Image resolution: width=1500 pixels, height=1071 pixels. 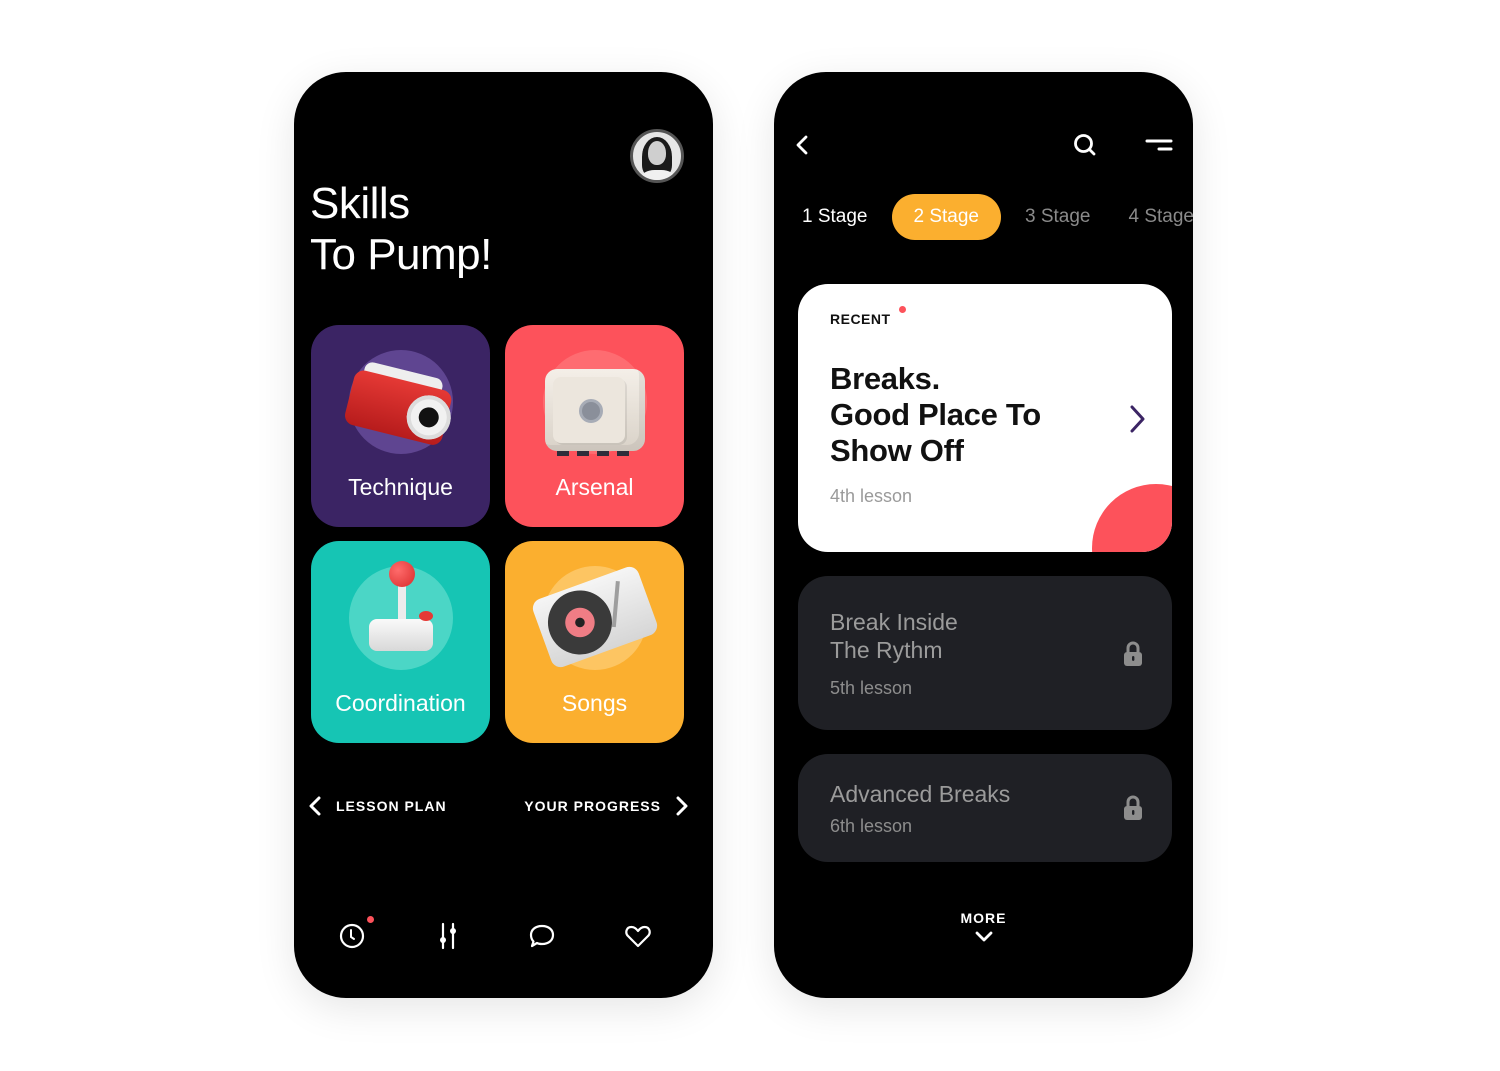 What do you see at coordinates (401, 229) in the screenshot?
I see `page-title: Skills To Pump!` at bounding box center [401, 229].